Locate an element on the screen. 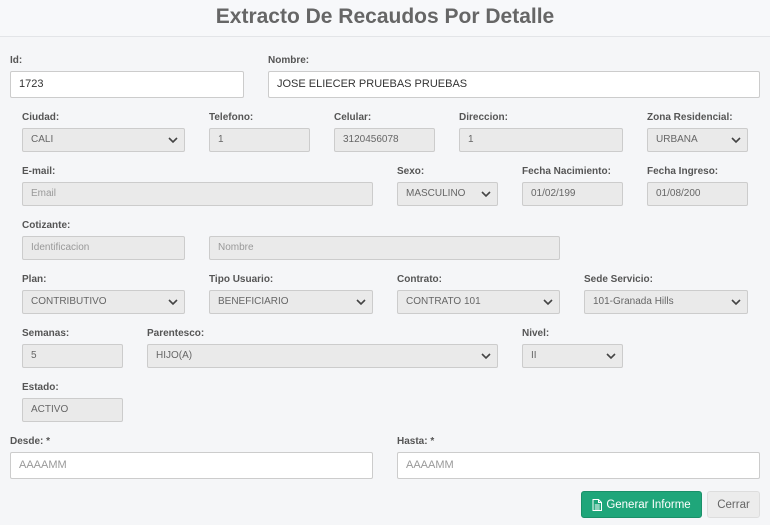 Image resolution: width=770 pixels, height=525 pixels. ciudad-label: Ciudad: is located at coordinates (41, 117).